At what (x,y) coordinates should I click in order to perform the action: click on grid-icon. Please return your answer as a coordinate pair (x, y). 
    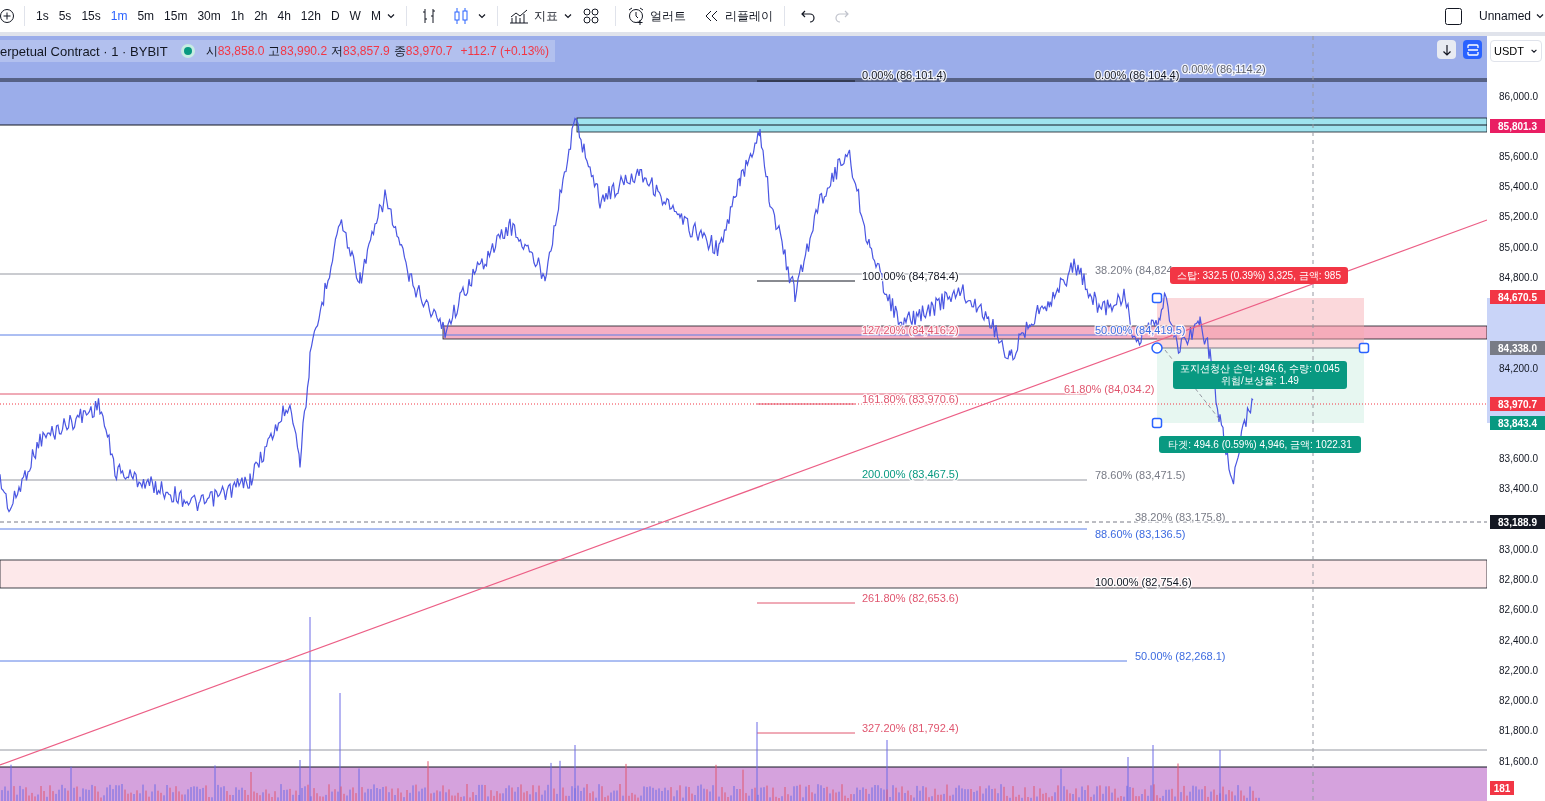
    Looking at the image, I should click on (590, 16).